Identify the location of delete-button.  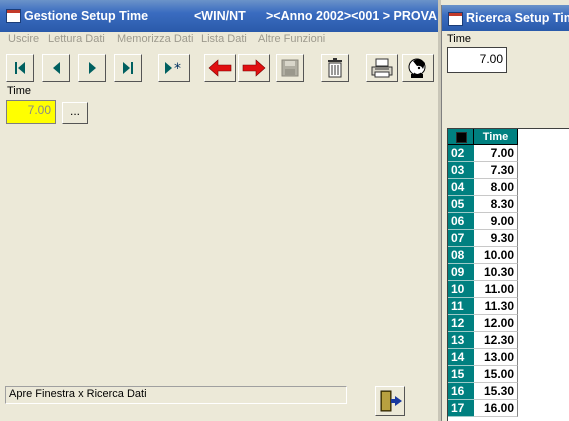
(335, 68).